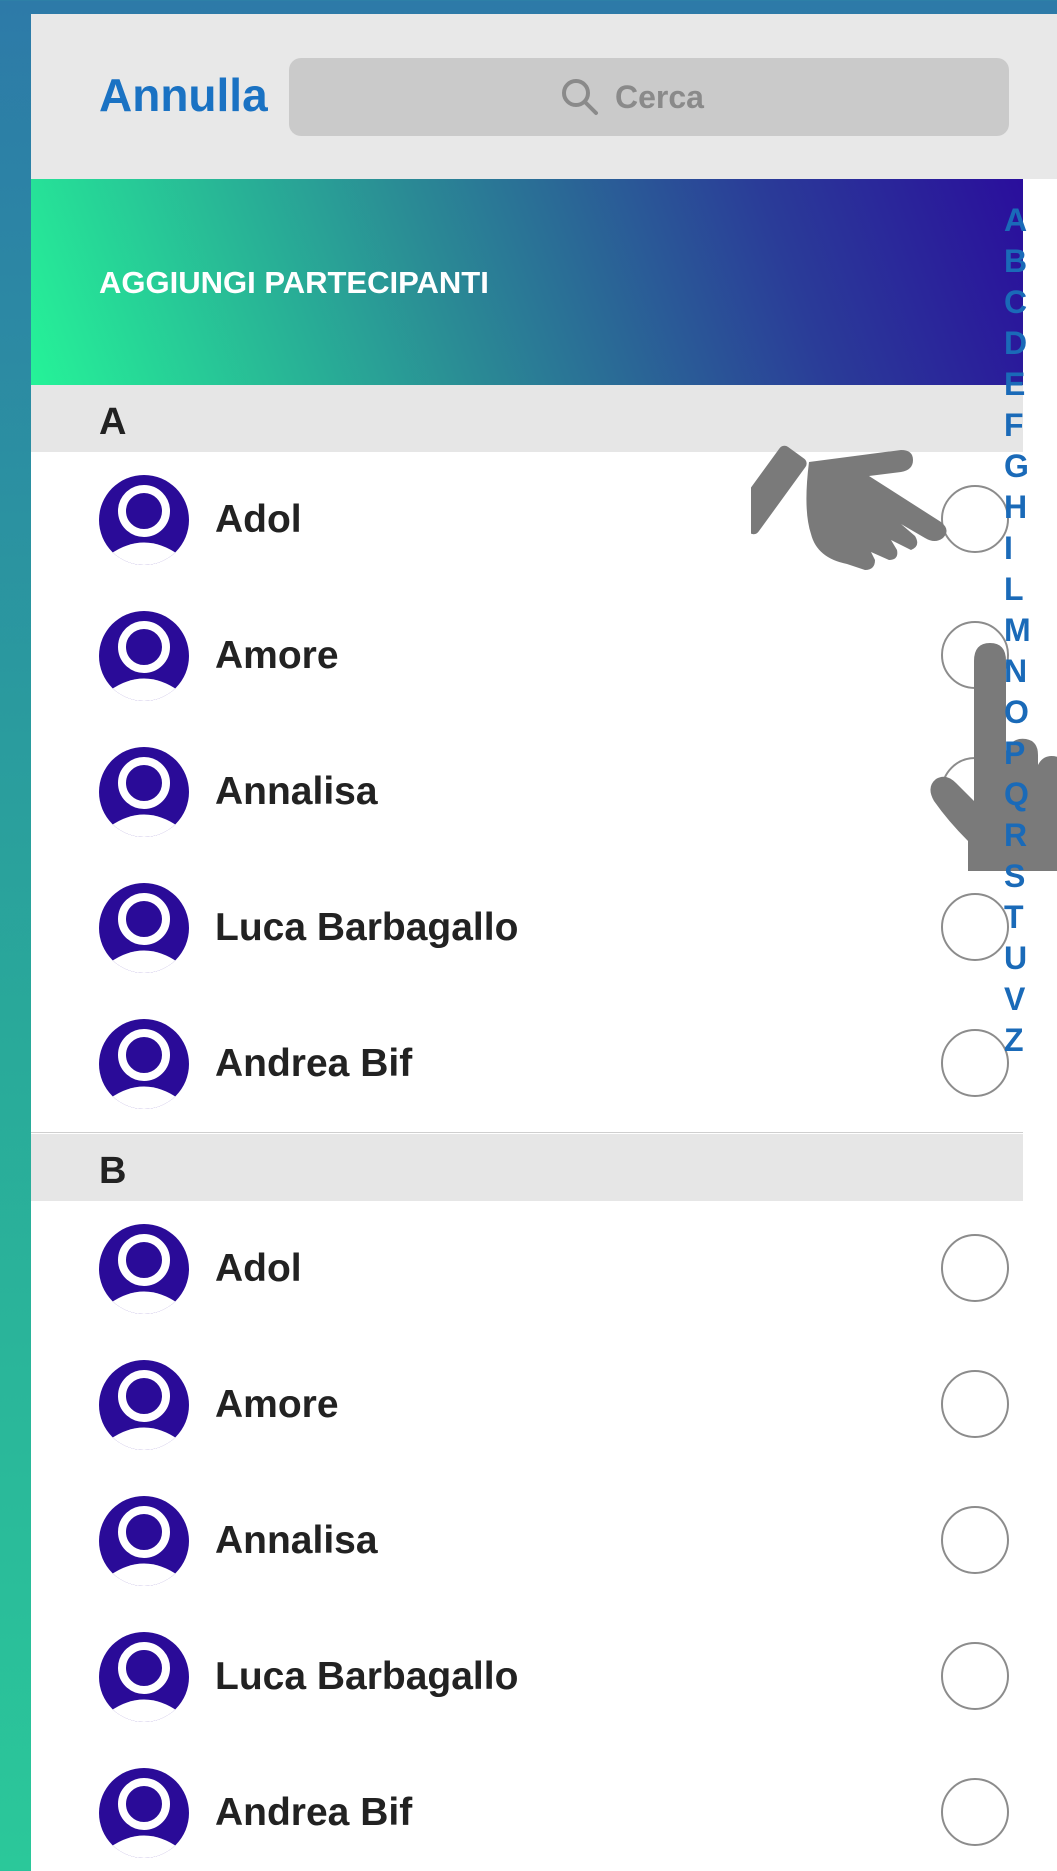 This screenshot has height=1871, width=1057. I want to click on index-letter-i: I, so click(1030, 548).